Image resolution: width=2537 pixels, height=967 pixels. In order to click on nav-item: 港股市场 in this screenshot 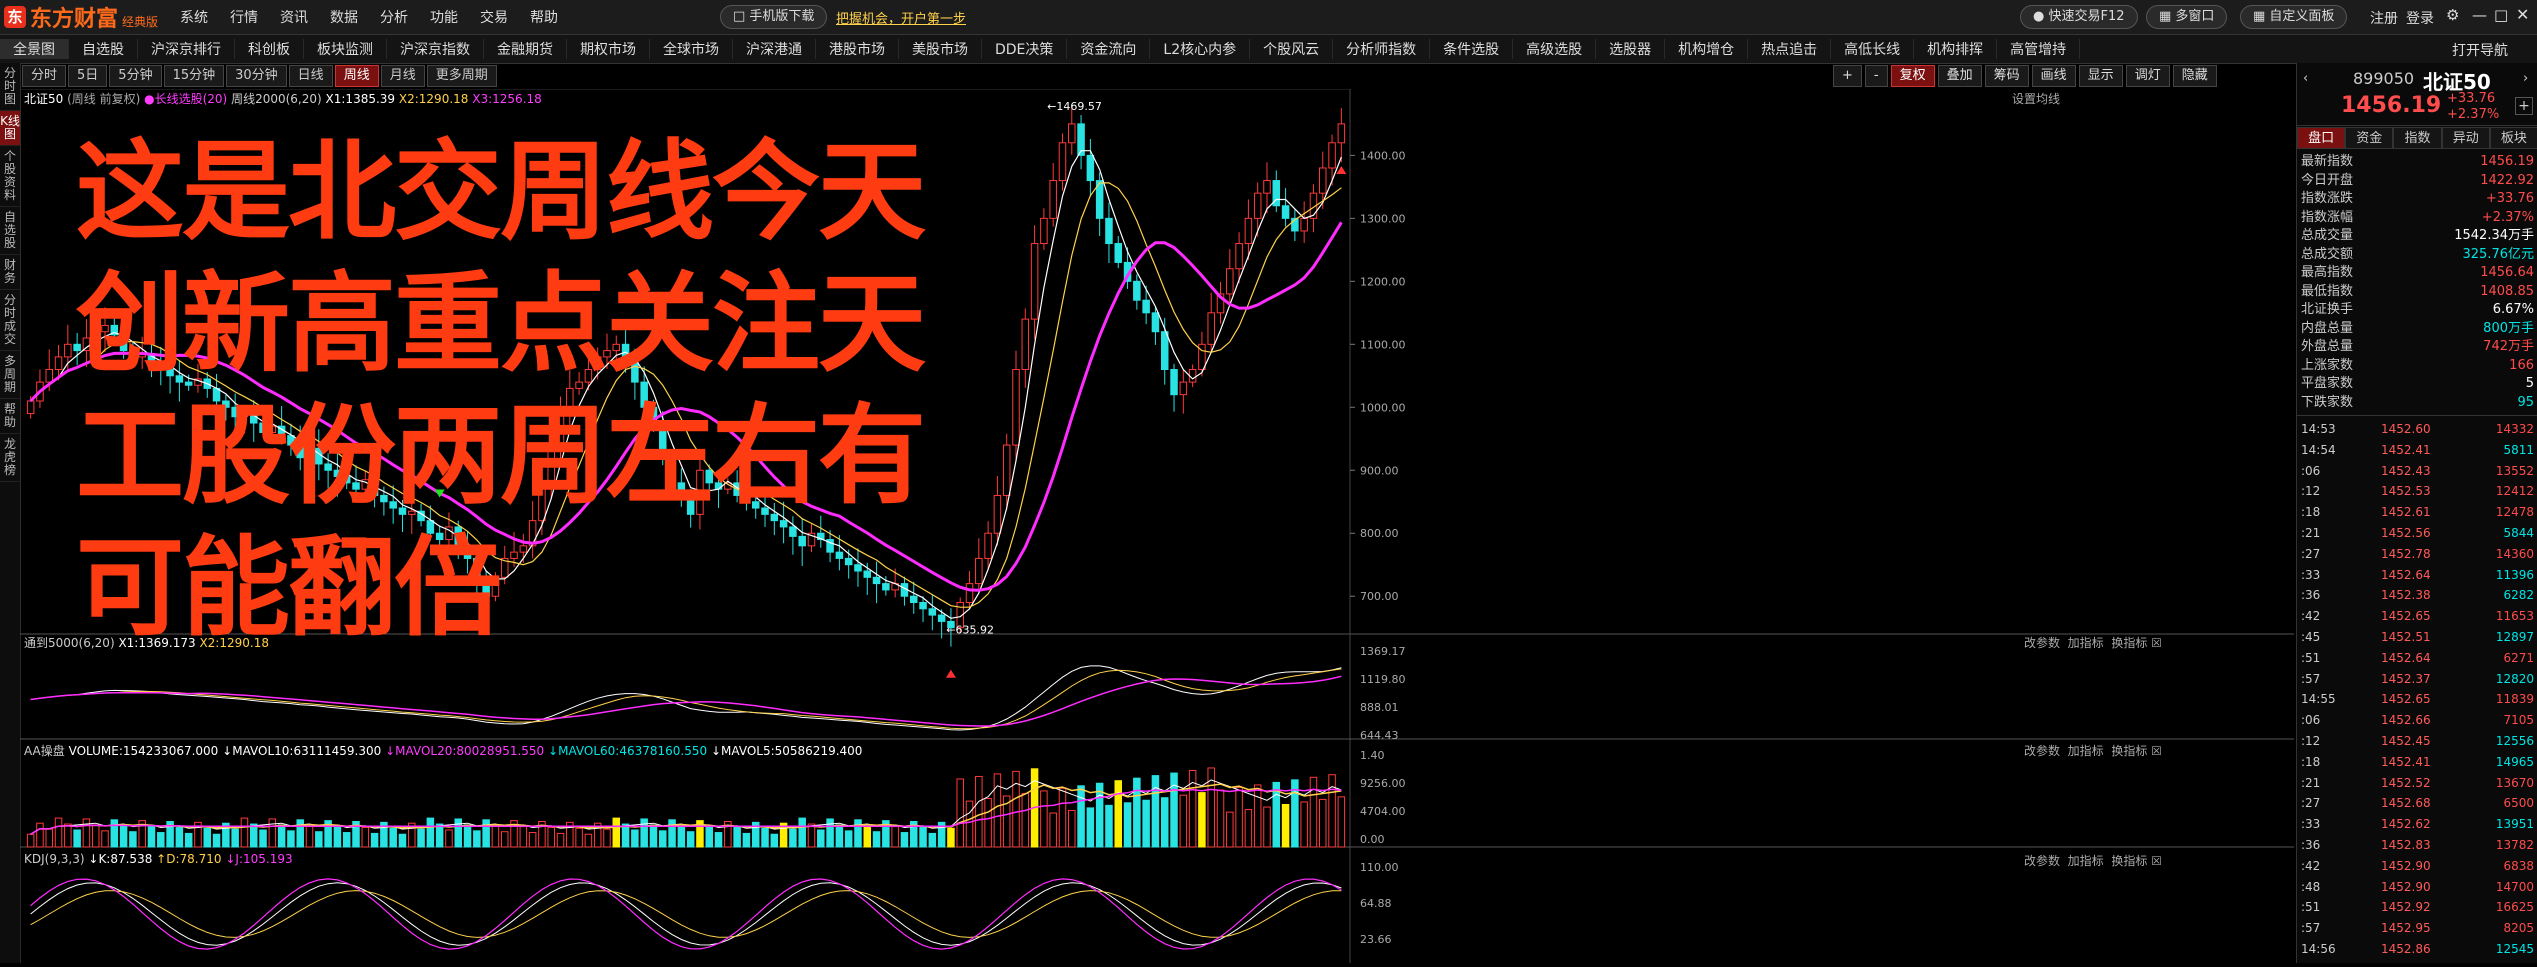, I will do `click(857, 49)`.